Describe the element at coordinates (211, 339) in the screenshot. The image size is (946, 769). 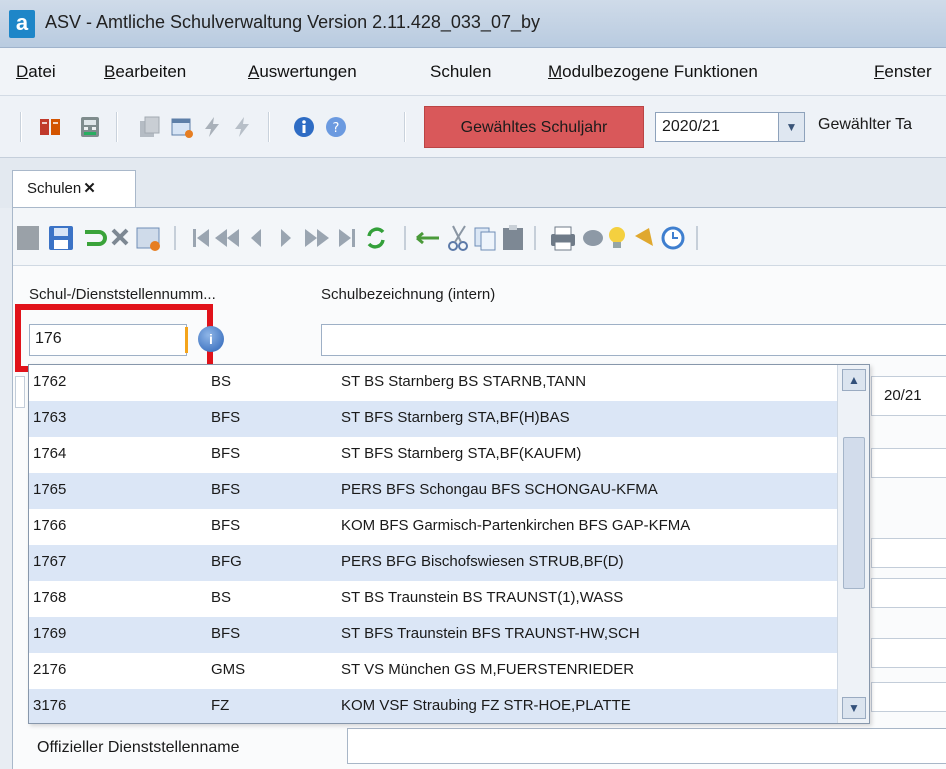
I see `info-icon: i` at that location.